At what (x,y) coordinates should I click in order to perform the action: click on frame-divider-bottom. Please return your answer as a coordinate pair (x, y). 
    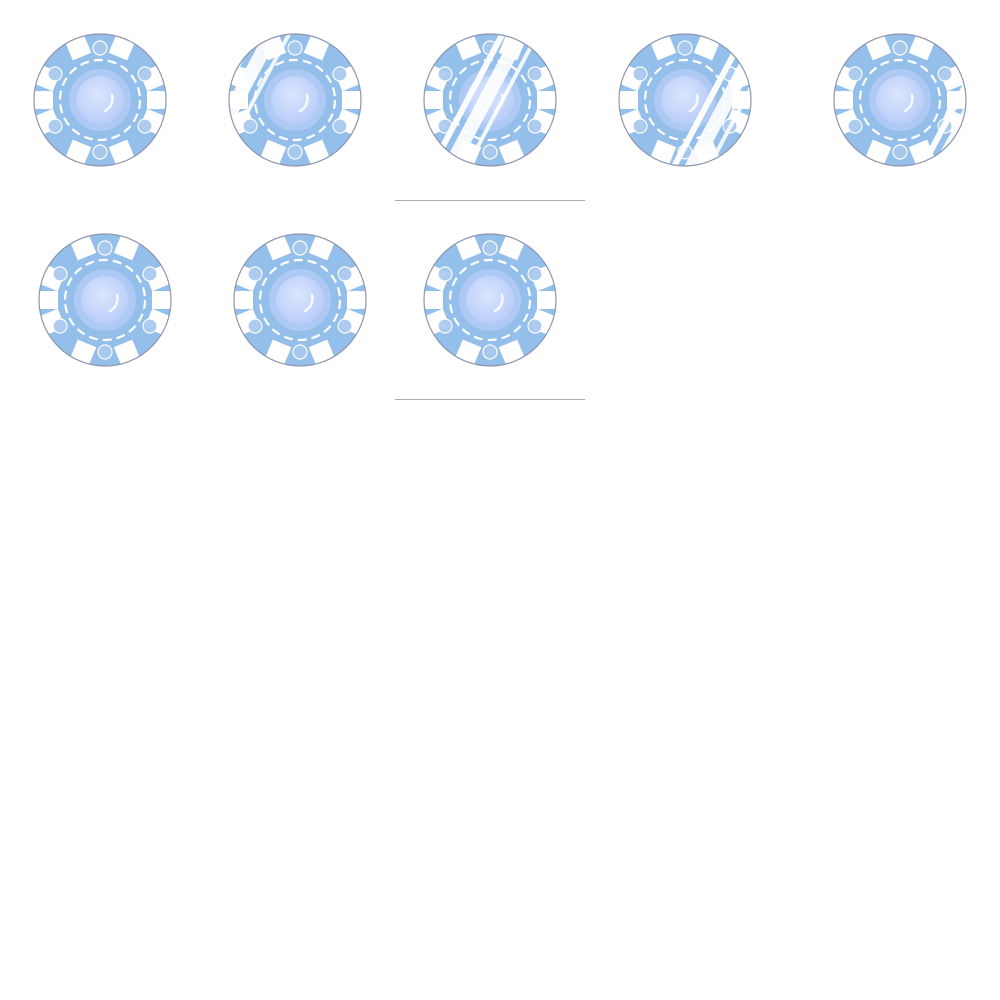
    Looking at the image, I should click on (490, 399).